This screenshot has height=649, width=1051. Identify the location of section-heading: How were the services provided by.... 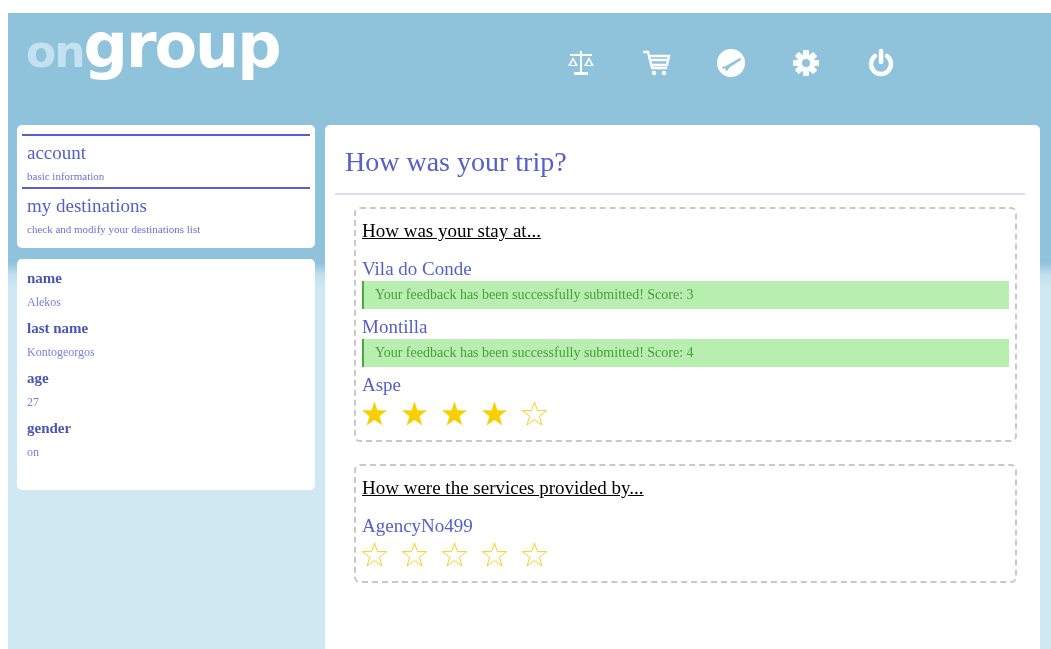
(503, 488).